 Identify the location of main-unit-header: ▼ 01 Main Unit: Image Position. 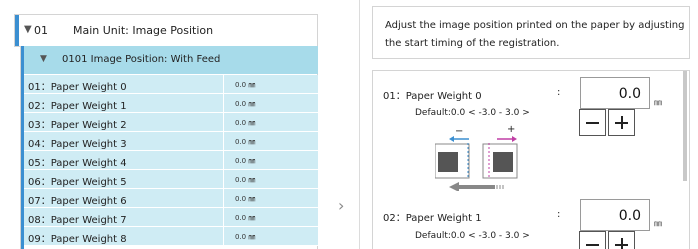
(166, 30).